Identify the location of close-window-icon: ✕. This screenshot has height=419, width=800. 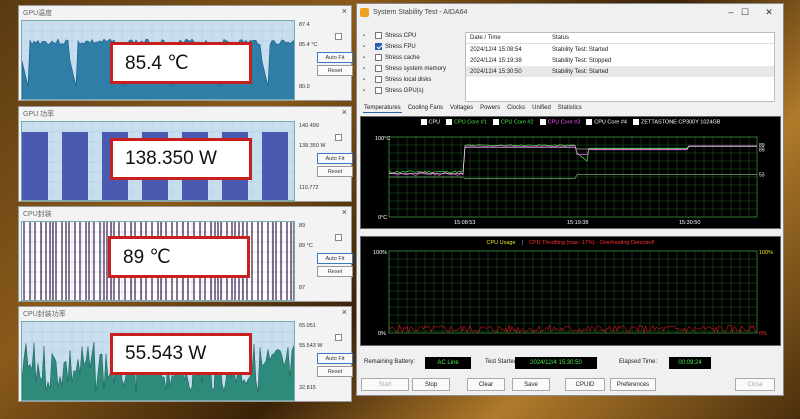
(769, 12).